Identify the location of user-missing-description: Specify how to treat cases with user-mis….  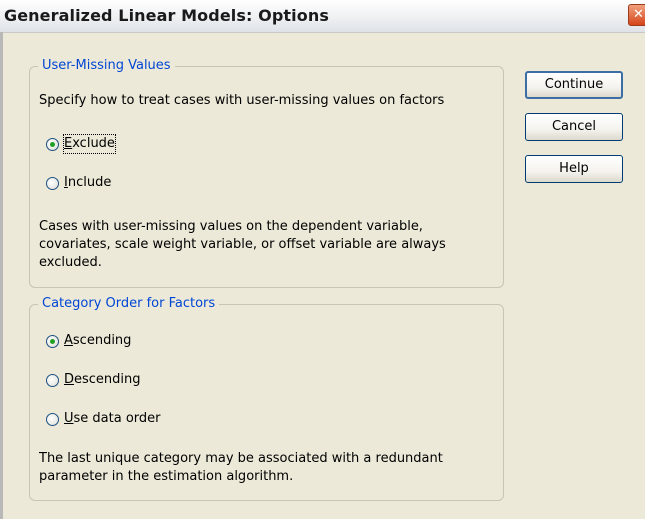
(242, 100).